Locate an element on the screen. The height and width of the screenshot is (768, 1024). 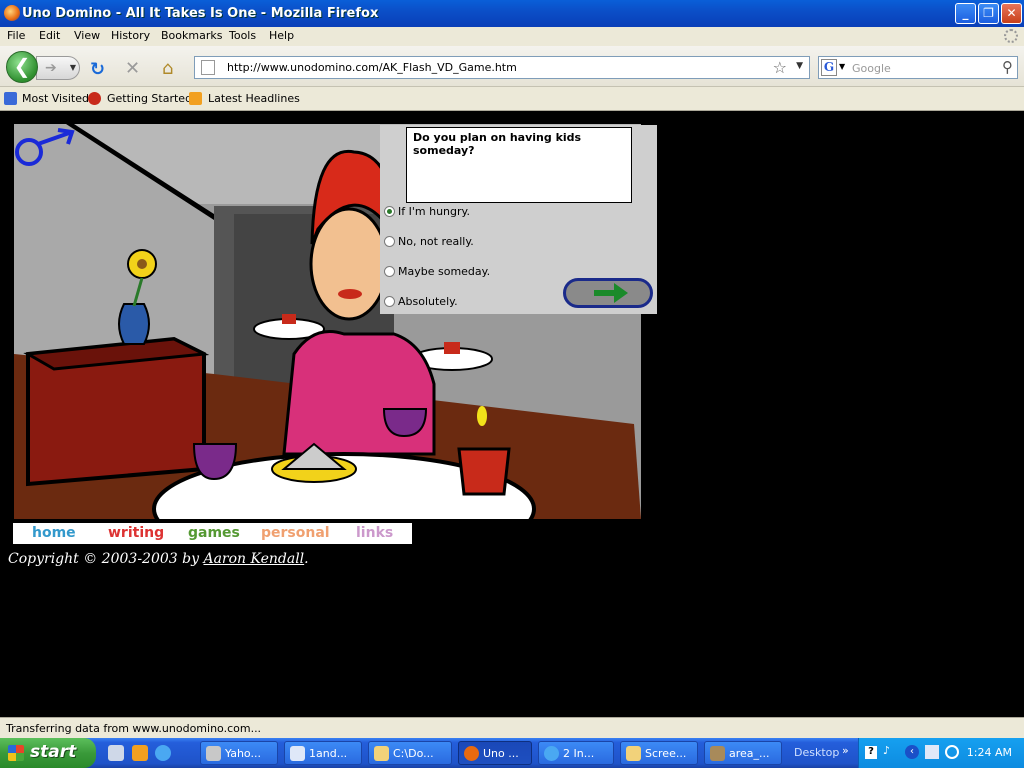
quicklaunch-messenger-icon is located at coordinates (140, 753).